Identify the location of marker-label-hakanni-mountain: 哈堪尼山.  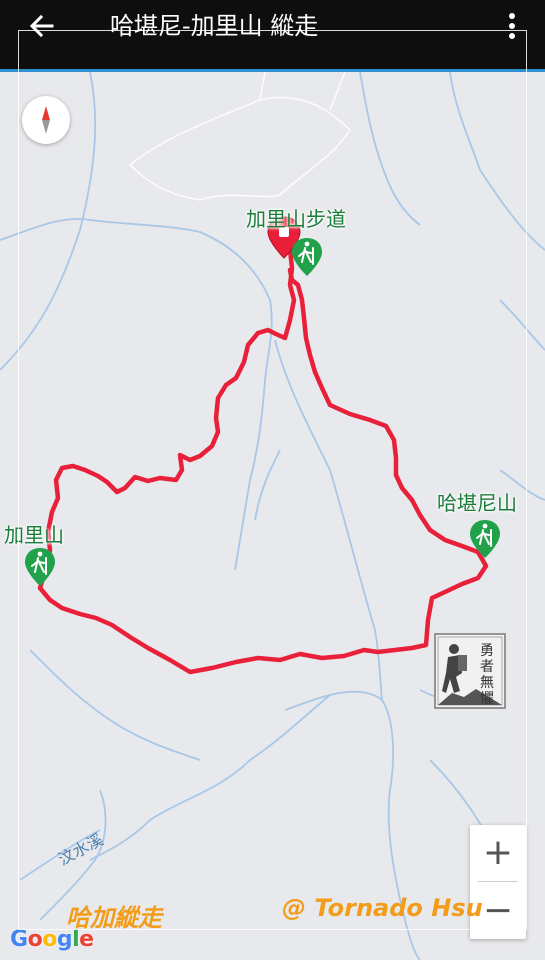
(477, 501).